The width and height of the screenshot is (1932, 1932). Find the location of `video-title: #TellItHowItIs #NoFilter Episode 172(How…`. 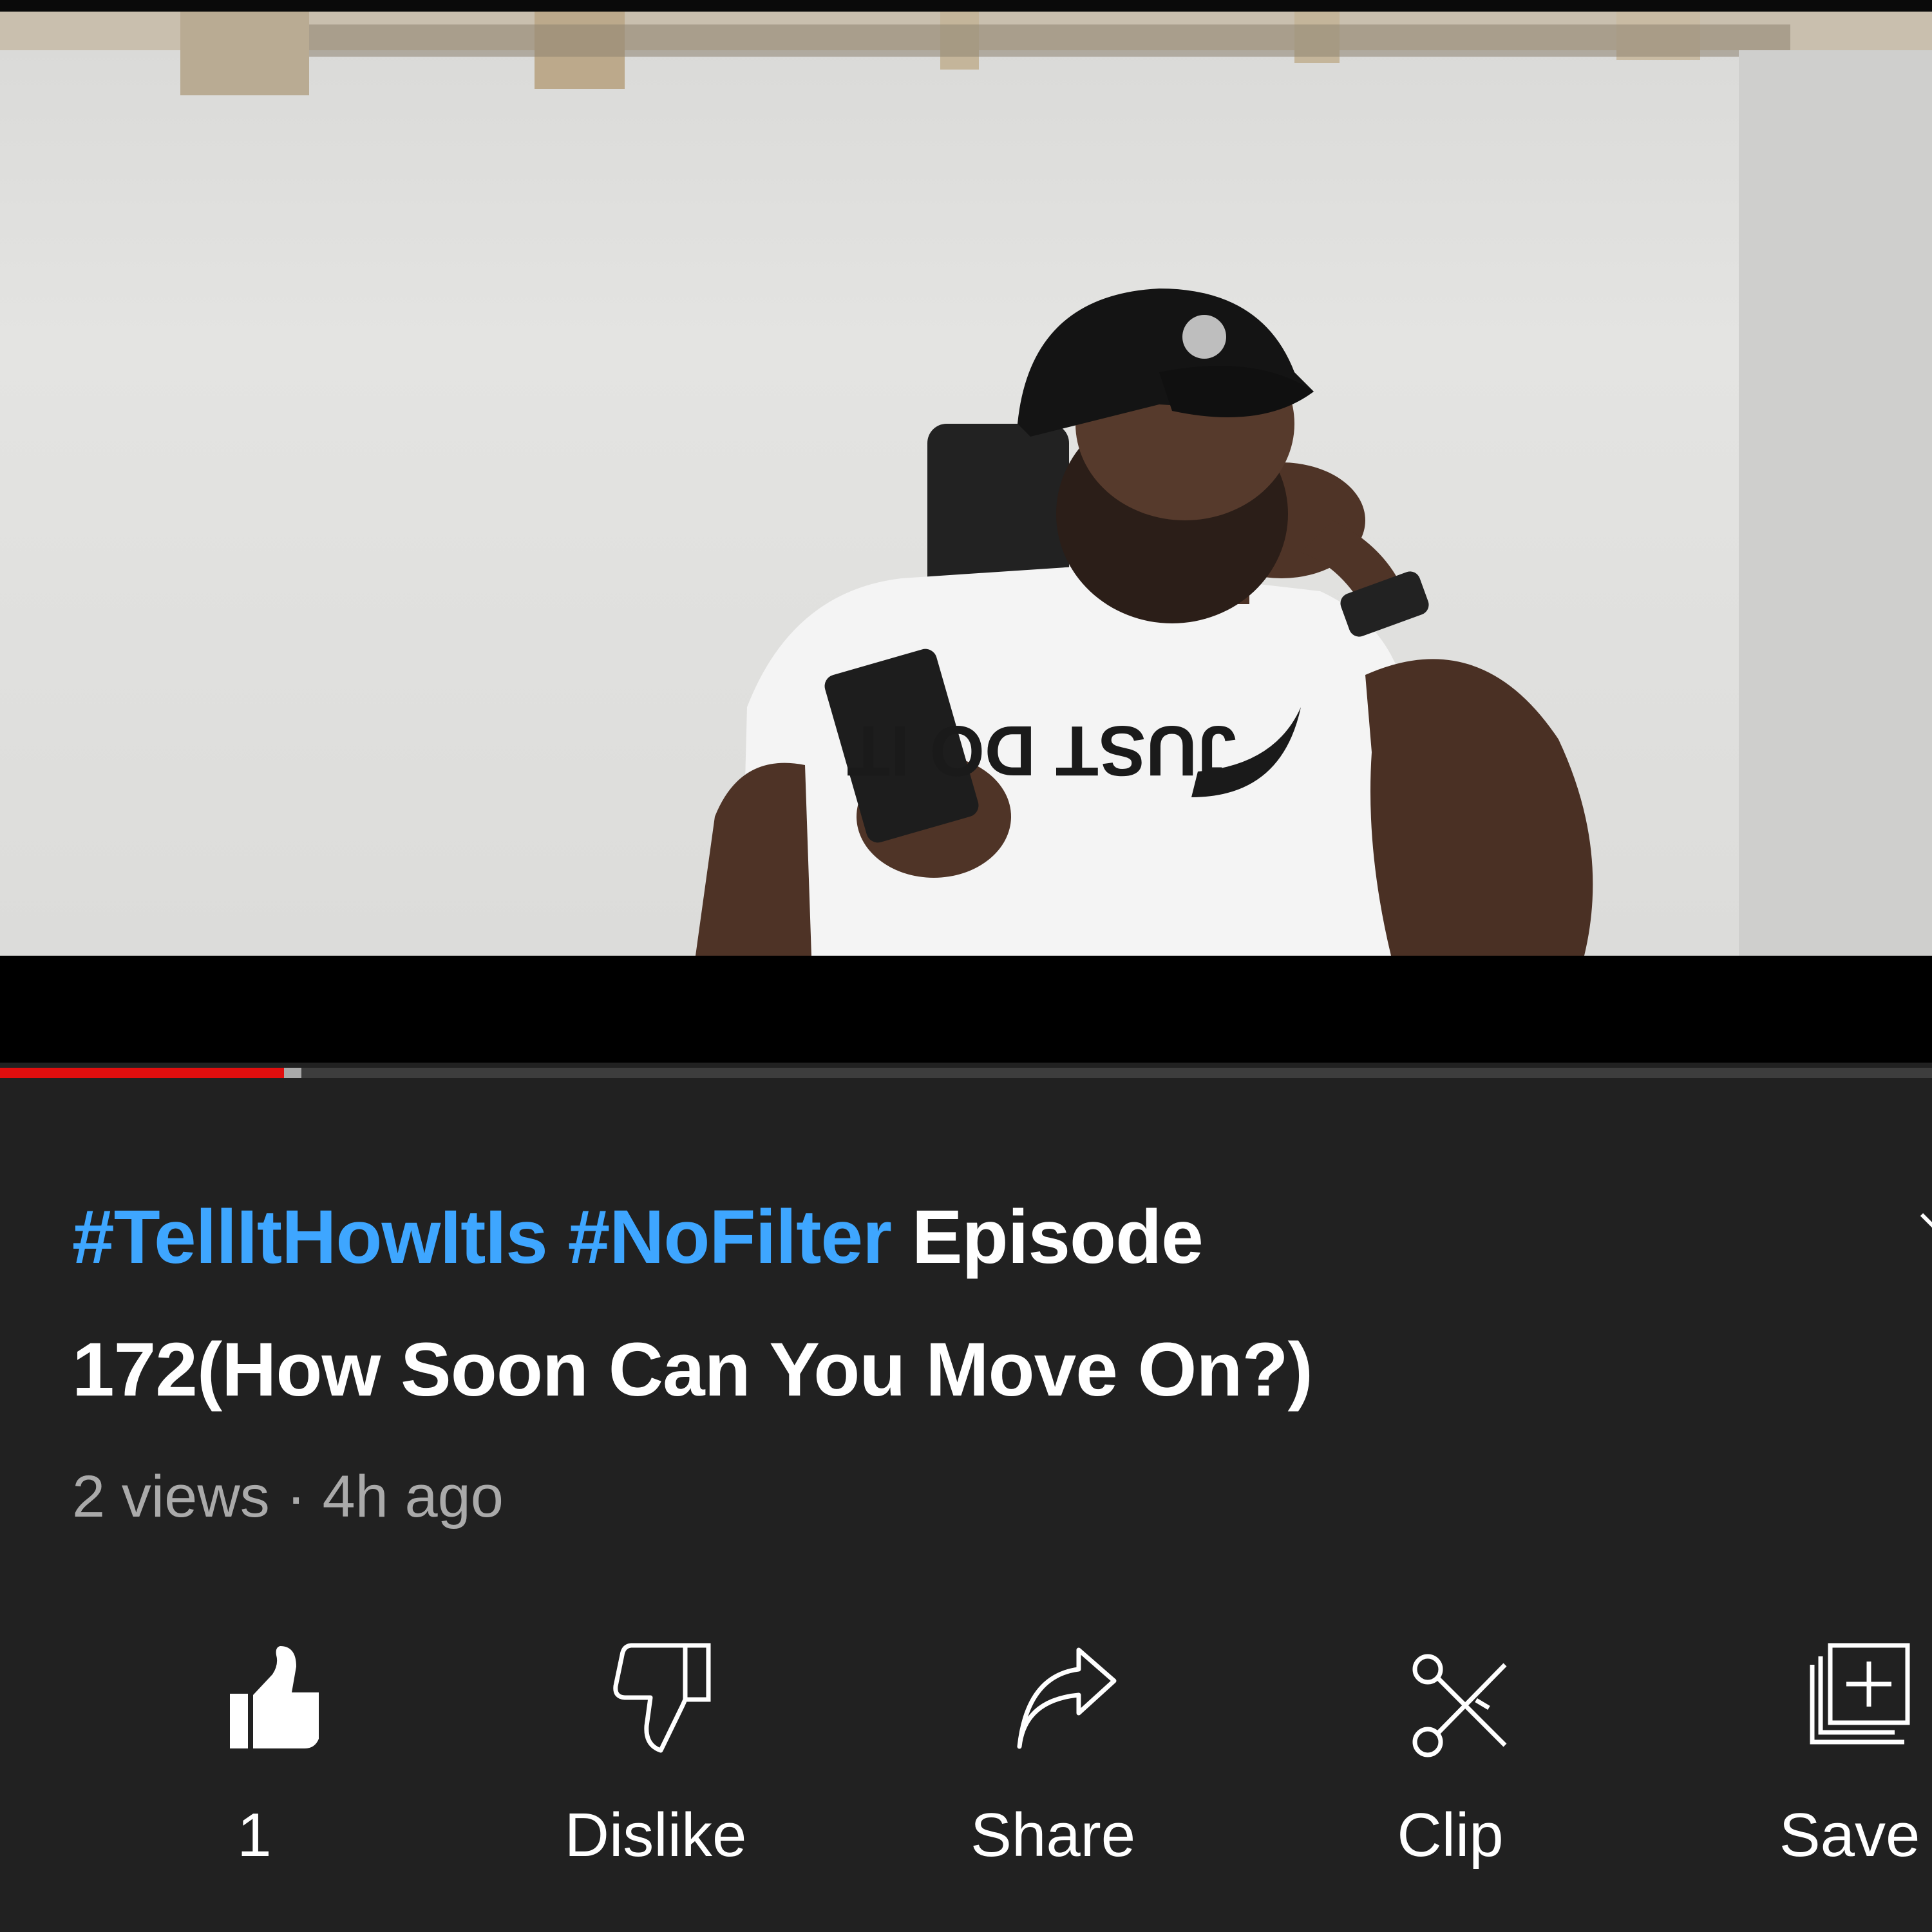

video-title: #TellItHowItIs #NoFilter Episode 172(How… is located at coordinates (915, 1303).